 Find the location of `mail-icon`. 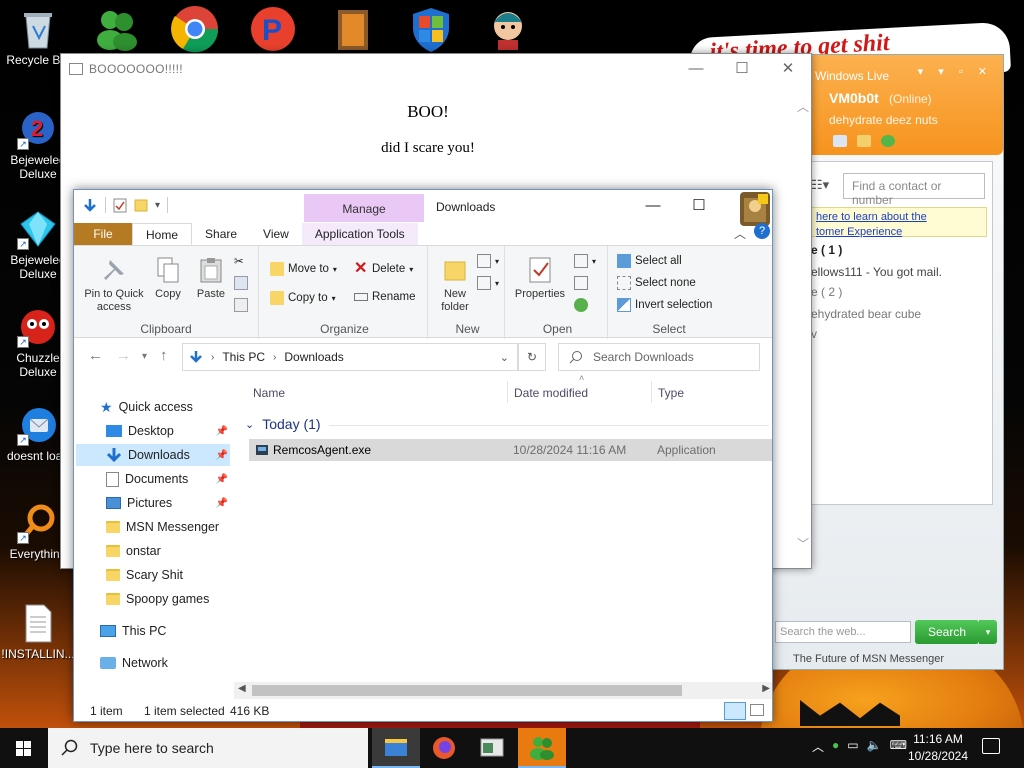

mail-icon is located at coordinates (840, 141).